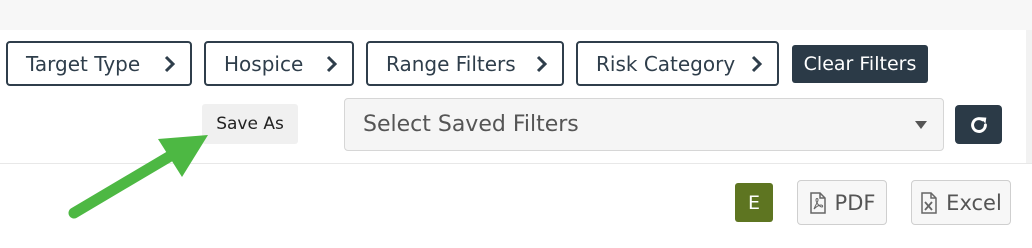  I want to click on top-strip, so click(516, 15).